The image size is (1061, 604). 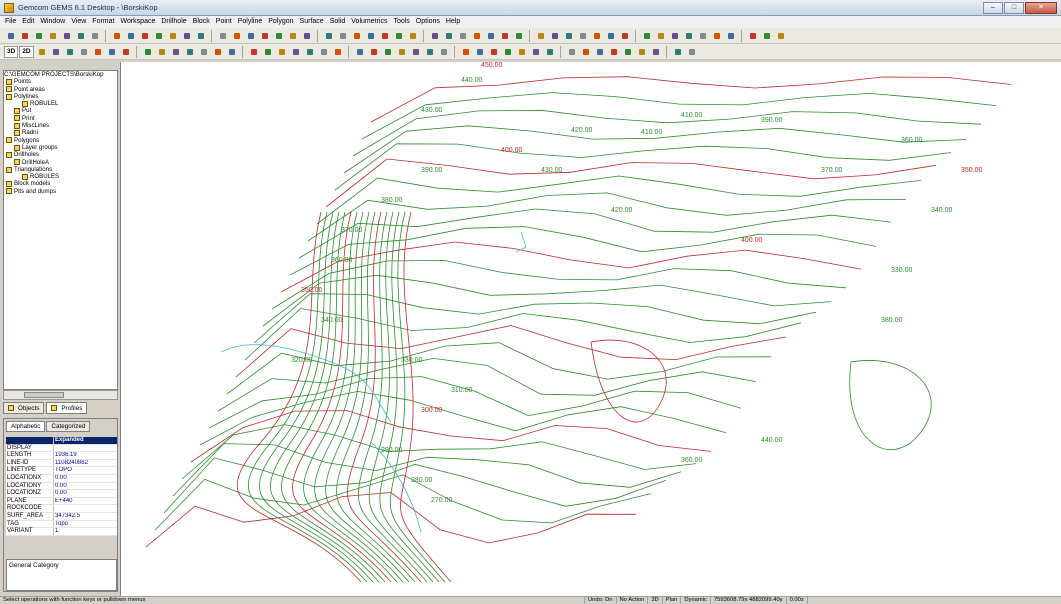 I want to click on property-row: TAG Topo, so click(x=61, y=524).